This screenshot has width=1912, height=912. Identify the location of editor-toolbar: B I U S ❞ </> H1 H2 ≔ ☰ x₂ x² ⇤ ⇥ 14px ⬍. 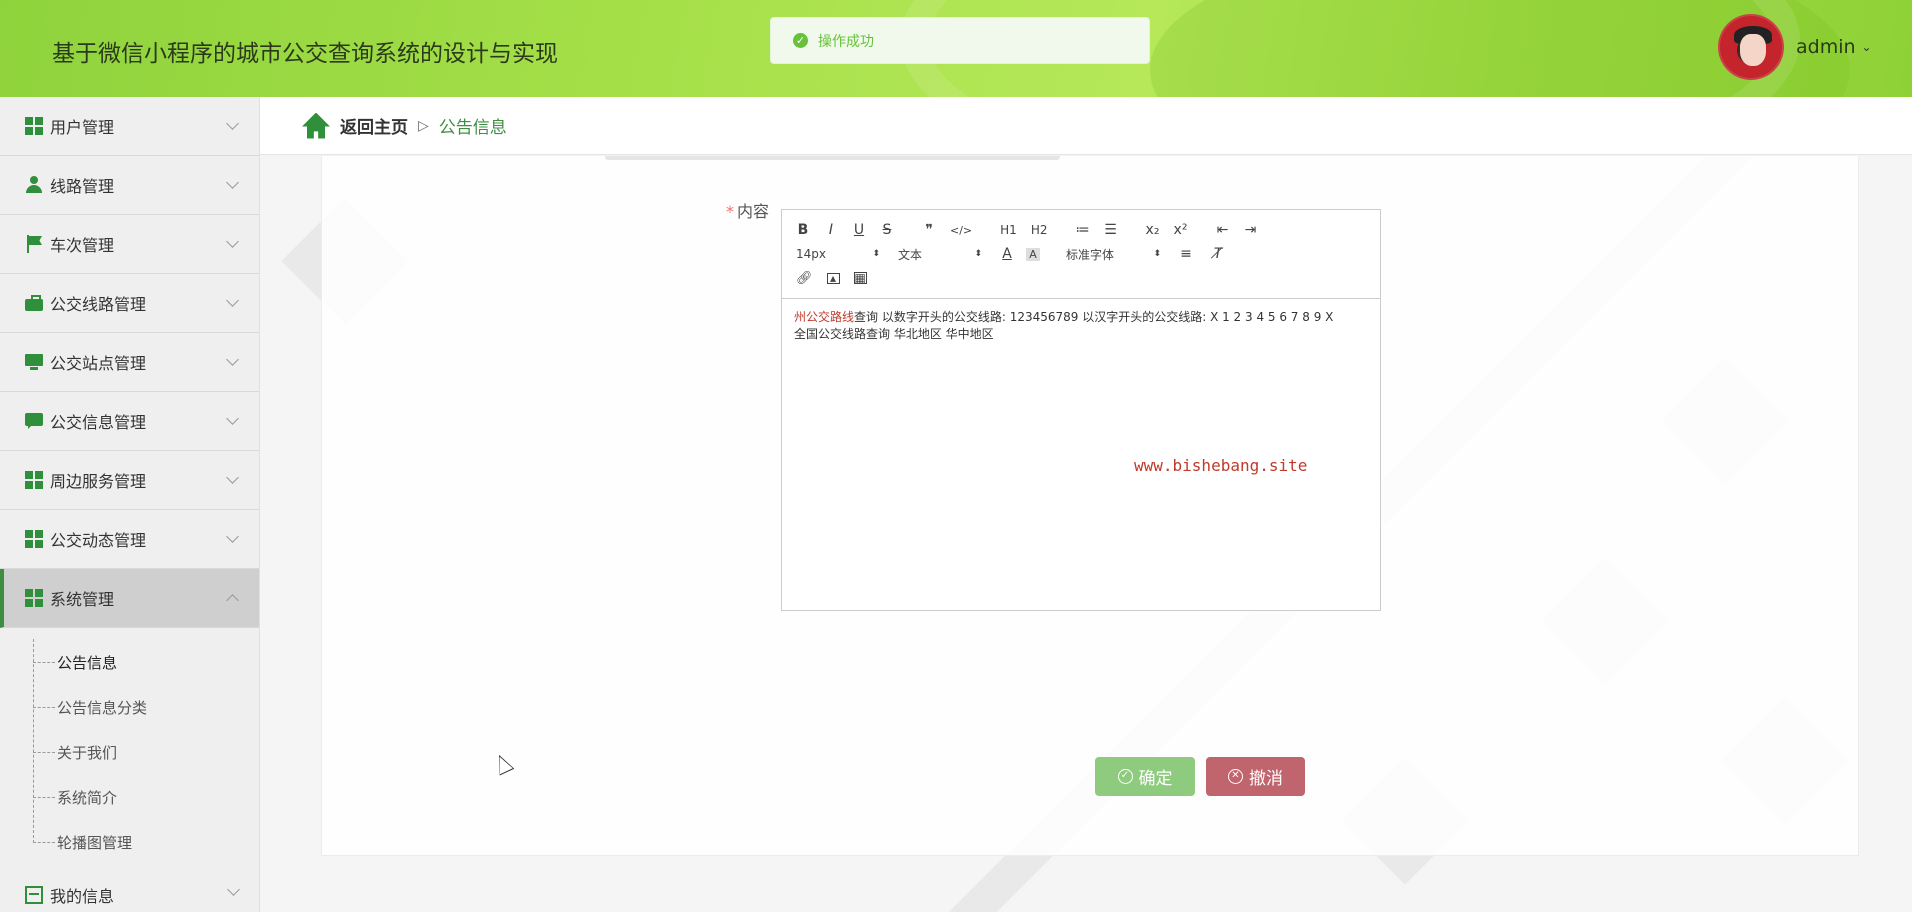
(1081, 254).